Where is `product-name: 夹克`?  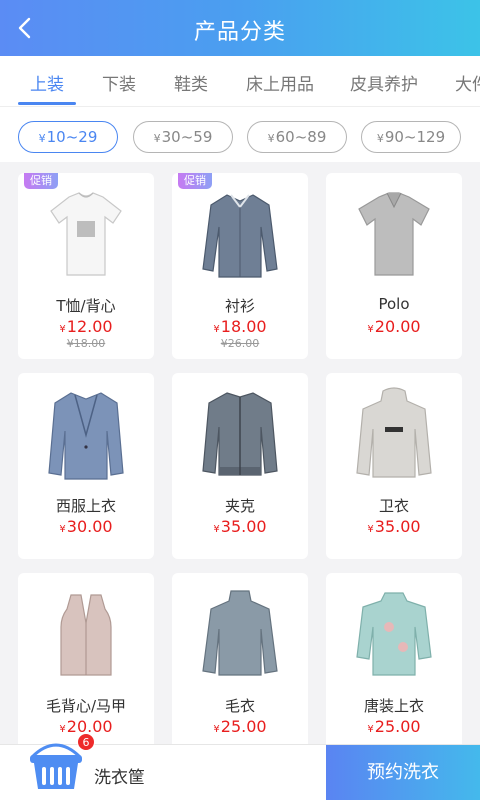 product-name: 夹克 is located at coordinates (239, 506).